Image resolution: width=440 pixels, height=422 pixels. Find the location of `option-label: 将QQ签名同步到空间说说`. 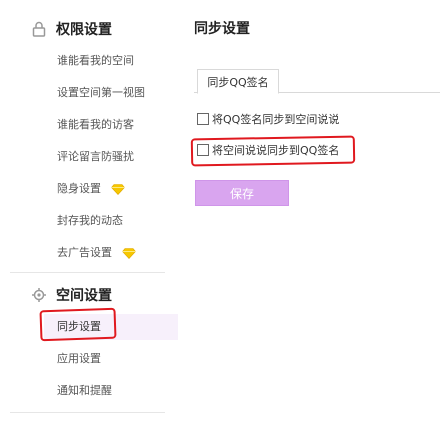

option-label: 将QQ签名同步到空间说说 is located at coordinates (276, 119).